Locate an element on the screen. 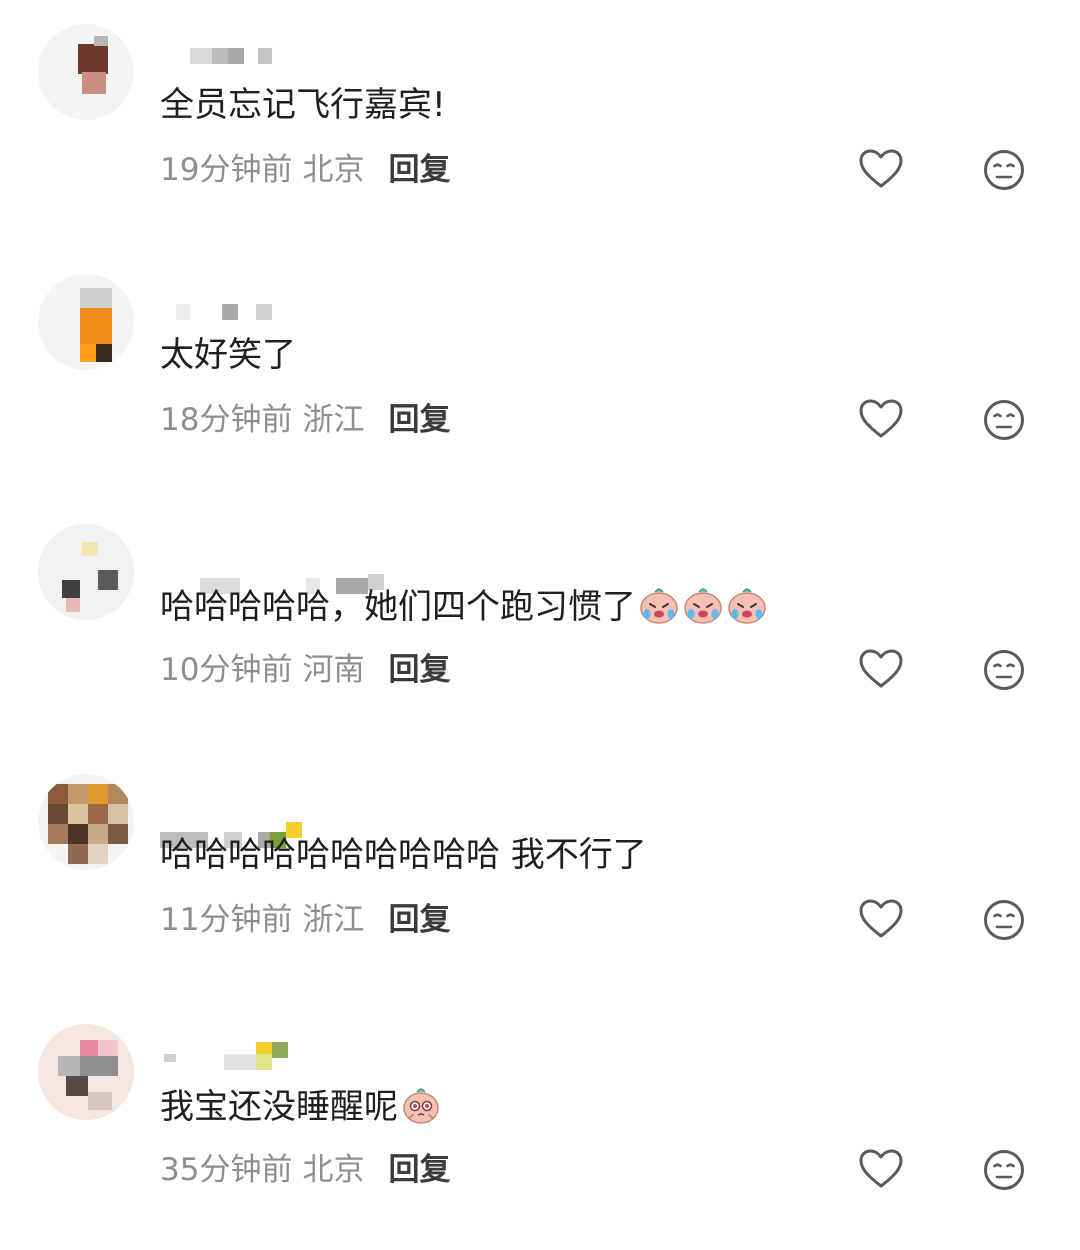 Image resolution: width=1080 pixels, height=1250 pixels. comment-text: 我宝还没睡醒呢 is located at coordinates (301, 1106).